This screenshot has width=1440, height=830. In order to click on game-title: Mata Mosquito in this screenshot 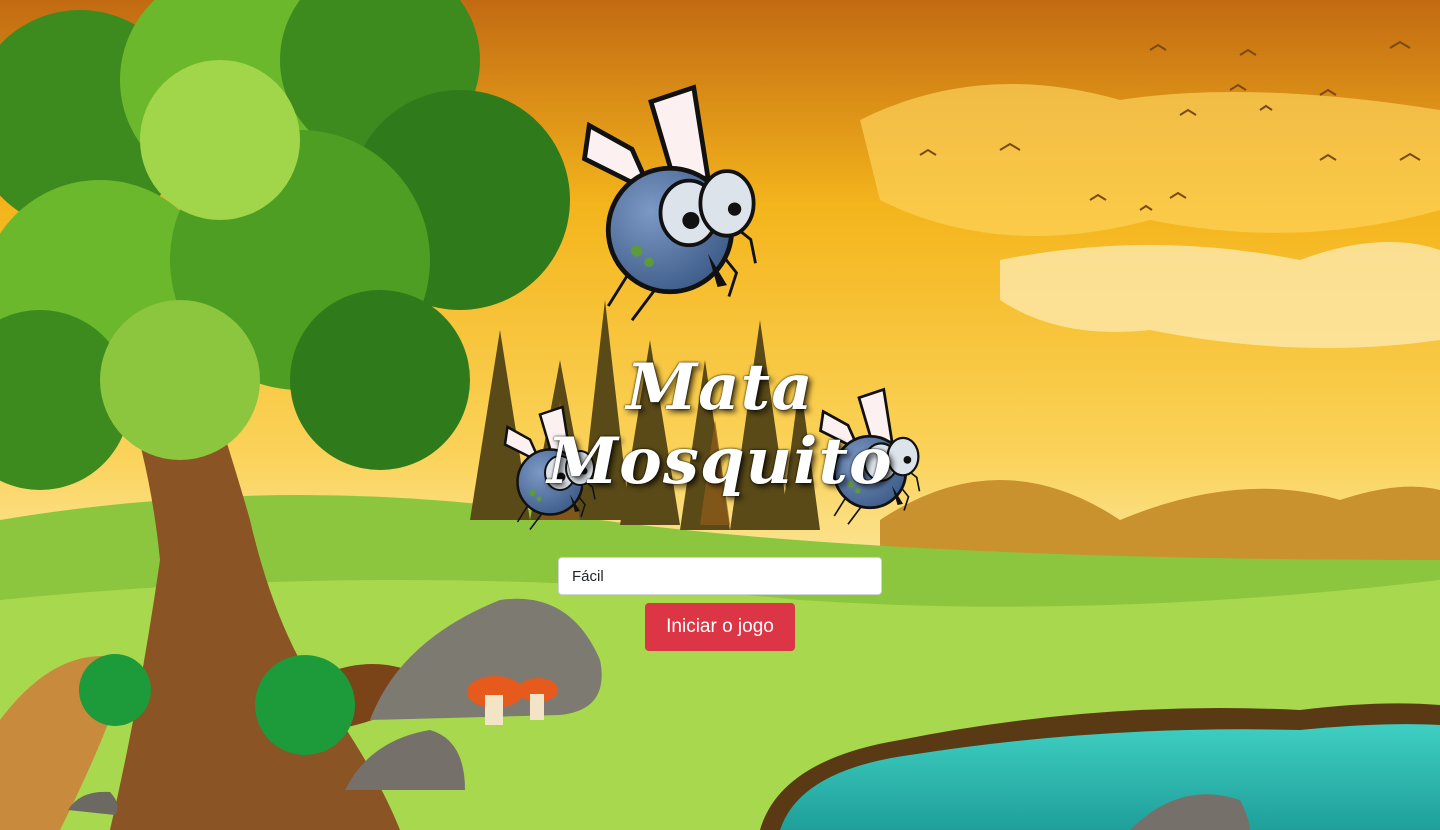, I will do `click(720, 424)`.